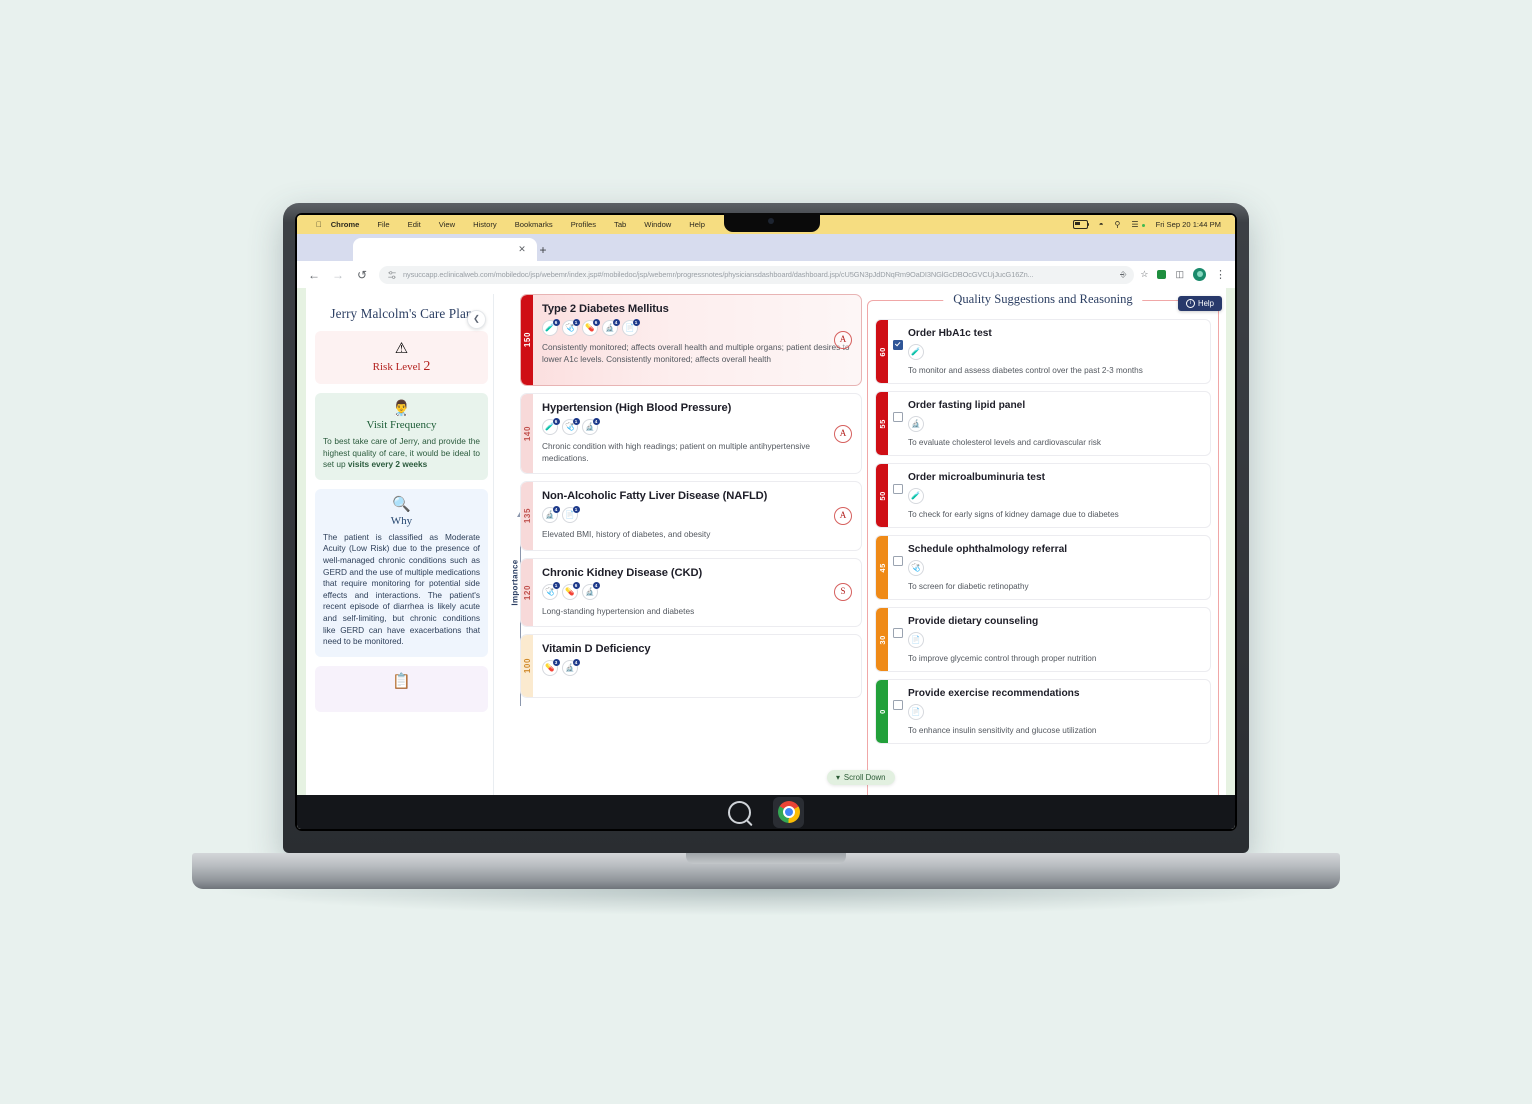  What do you see at coordinates (401, 688) in the screenshot?
I see `notes-card: 📋` at bounding box center [401, 688].